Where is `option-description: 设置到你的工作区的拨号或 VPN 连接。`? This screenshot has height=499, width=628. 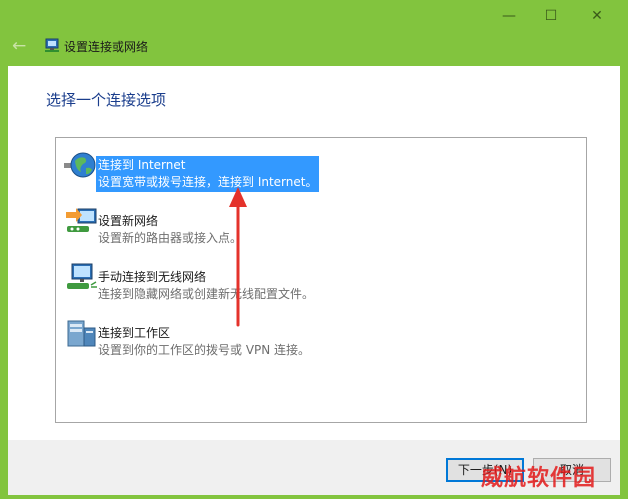 option-description: 设置到你的工作区的拨号或 VPN 连接。 is located at coordinates (204, 350).